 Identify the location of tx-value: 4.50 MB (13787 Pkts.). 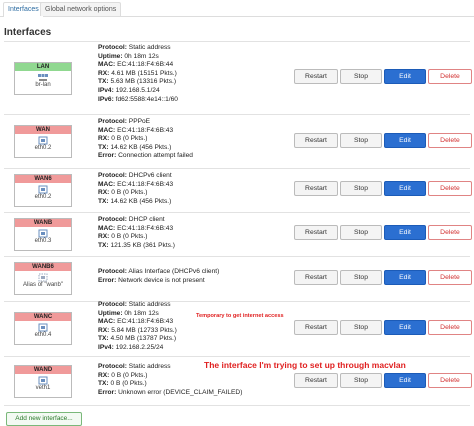
(143, 339).